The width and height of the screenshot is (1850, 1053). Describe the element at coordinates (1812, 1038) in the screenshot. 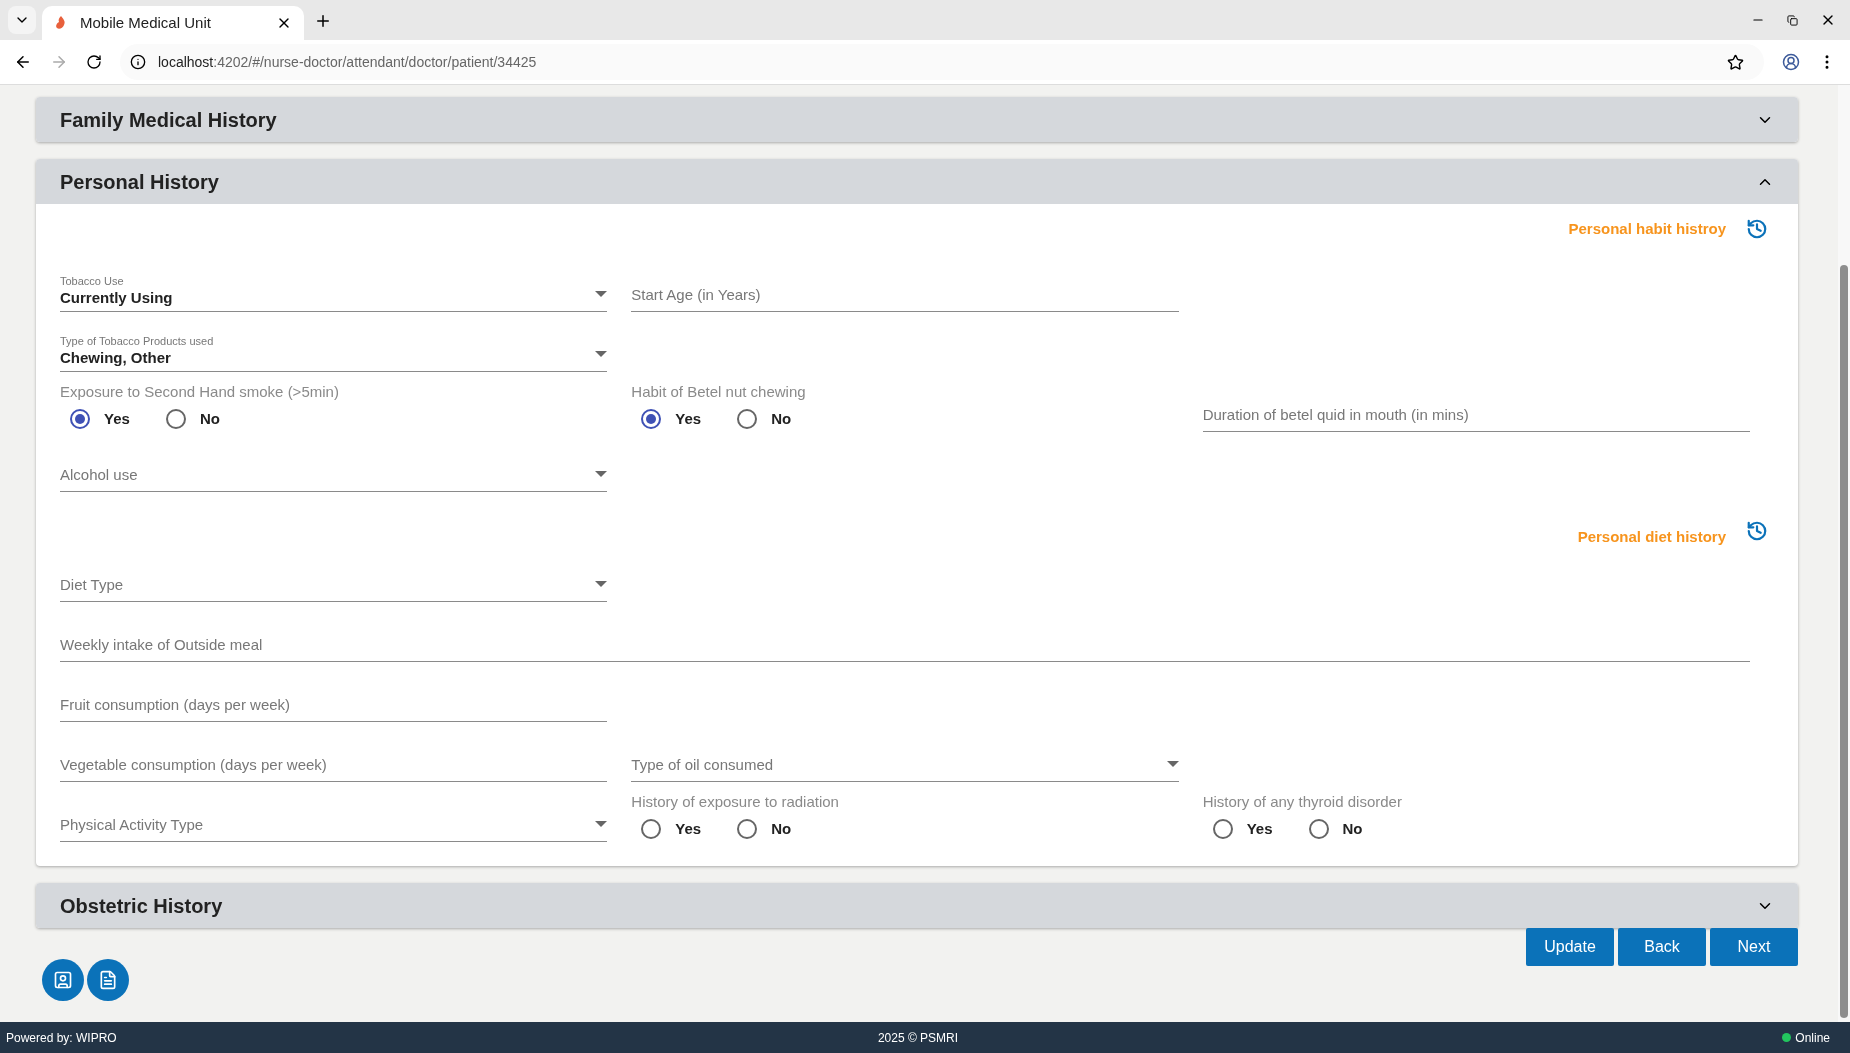

I see `status-text: Online` at that location.